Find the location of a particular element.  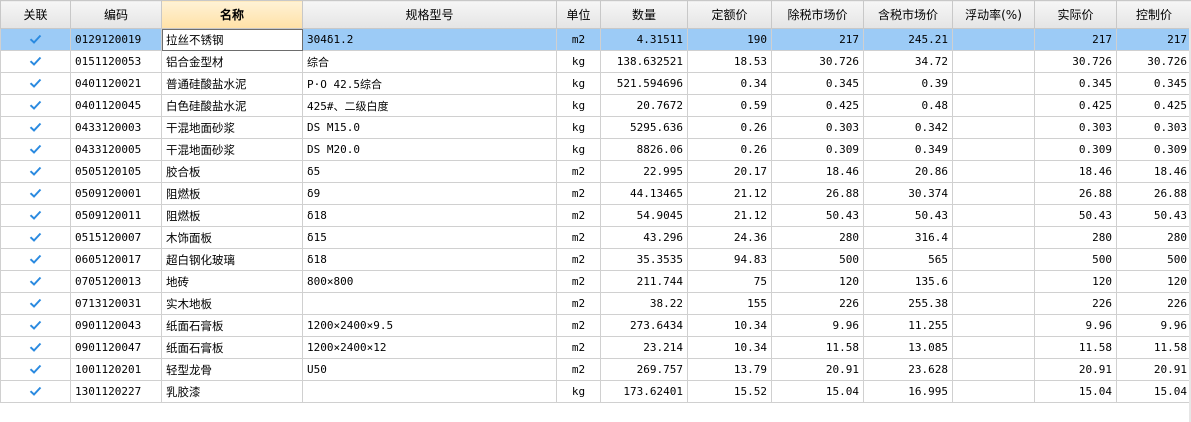

cell-name: 超白钢化玻璃 is located at coordinates (232, 259).